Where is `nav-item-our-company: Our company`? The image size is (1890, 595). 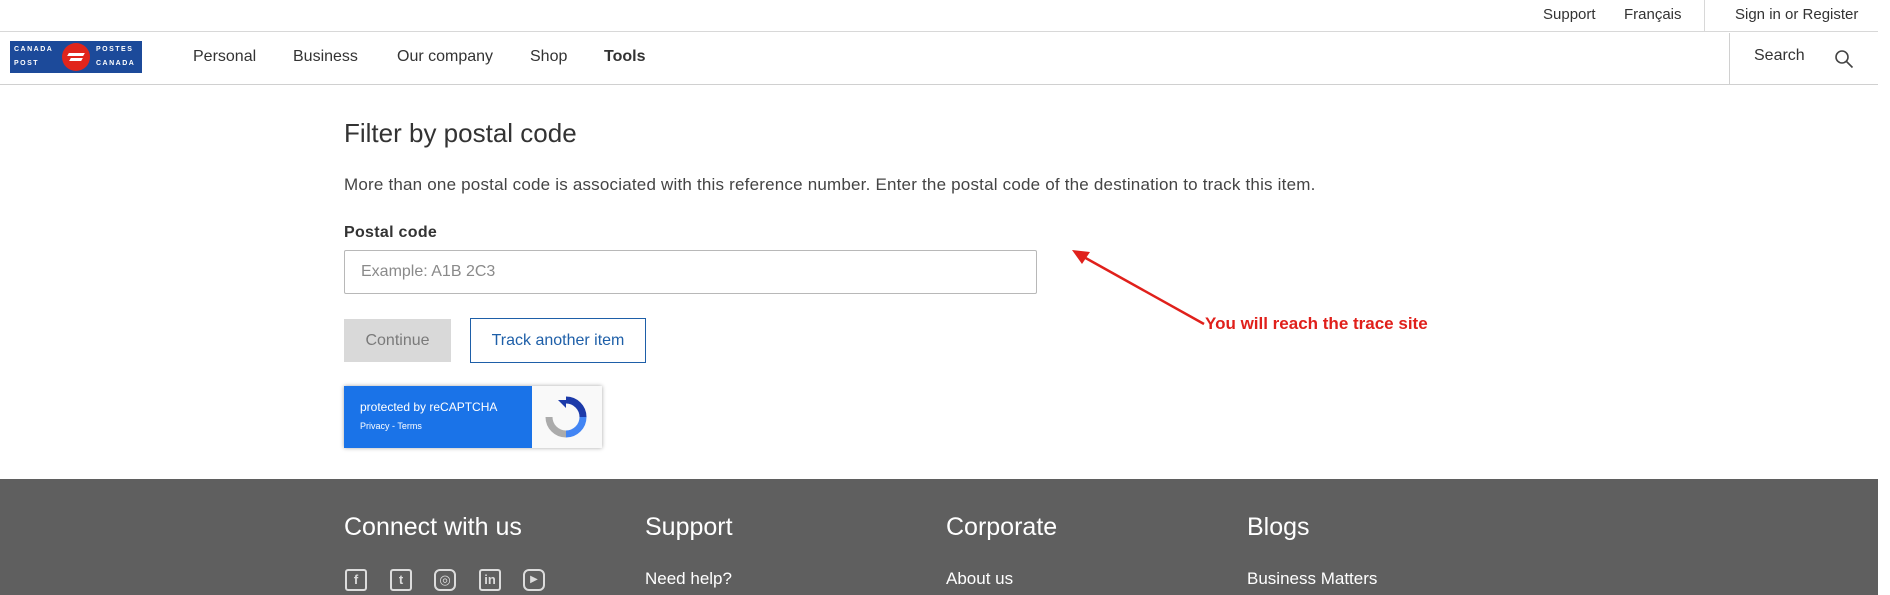
nav-item-our-company: Our company is located at coordinates (445, 57).